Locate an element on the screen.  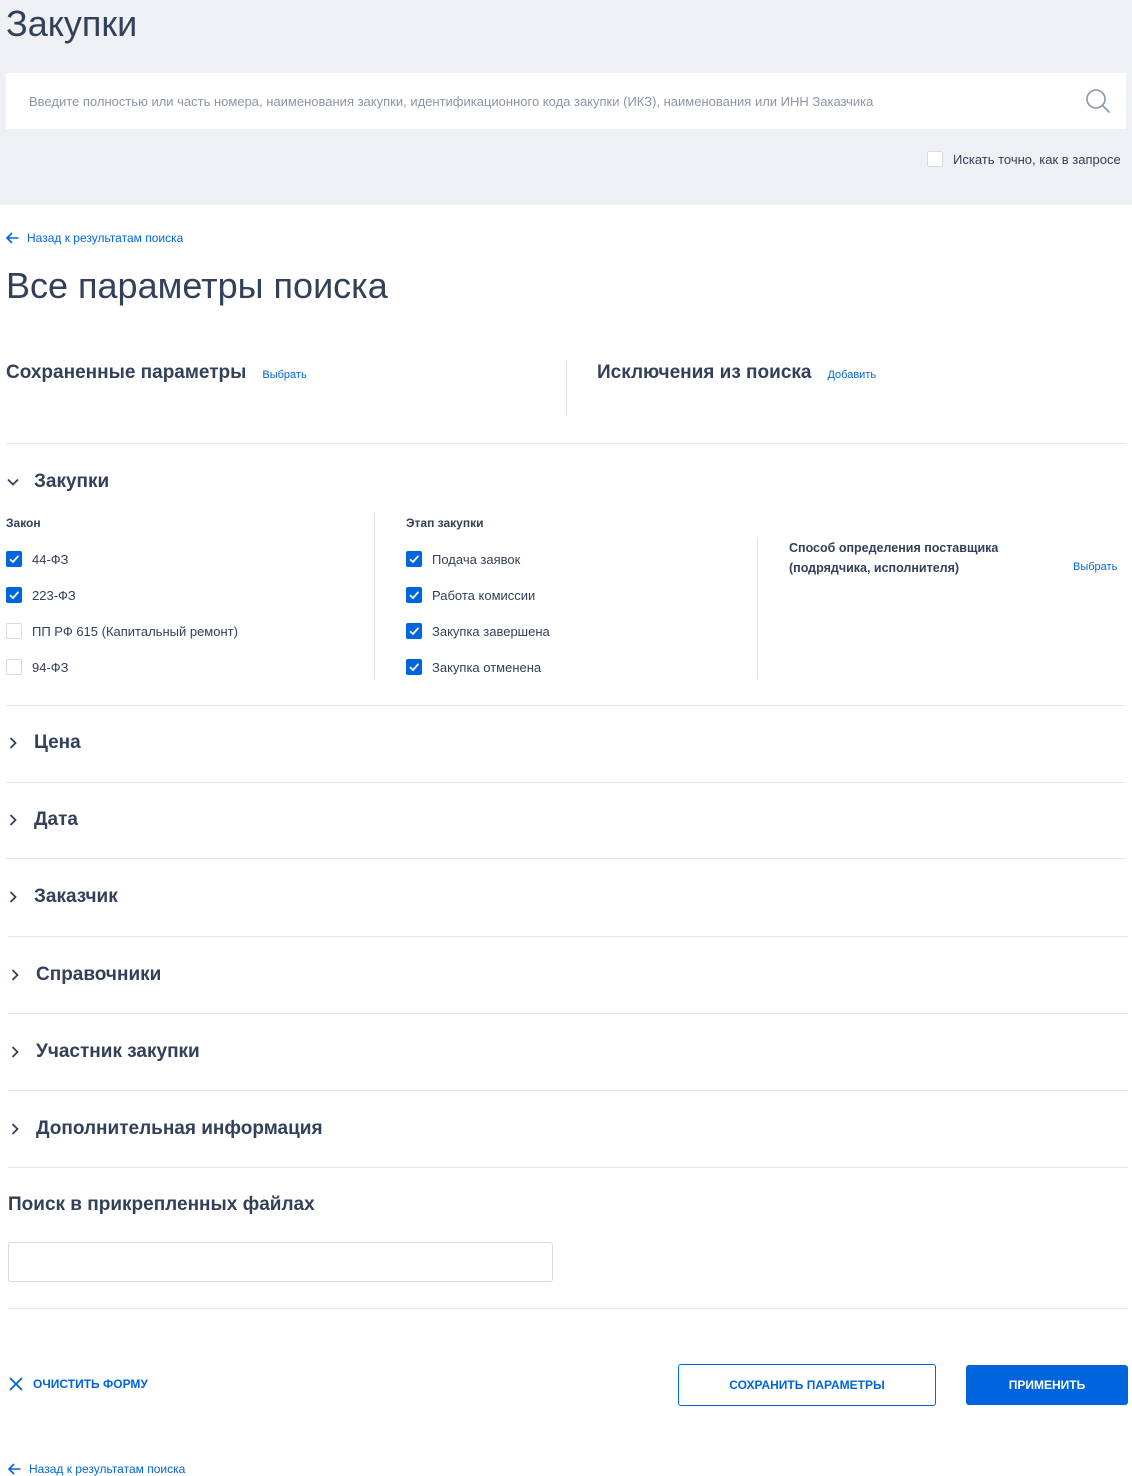
files-search-input is located at coordinates (280, 1262).